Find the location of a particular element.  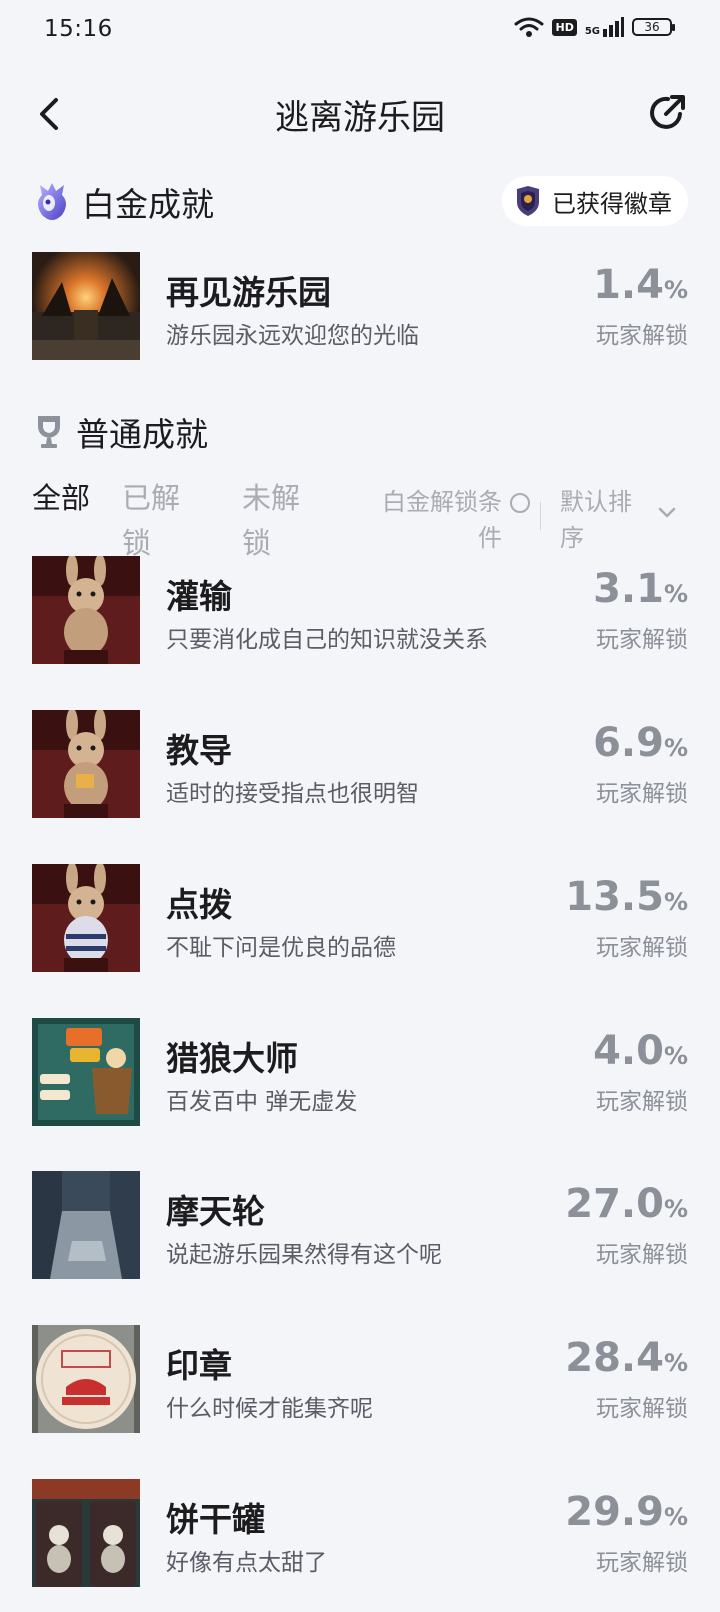

unlock-percent: 27.0% is located at coordinates (626, 1204).